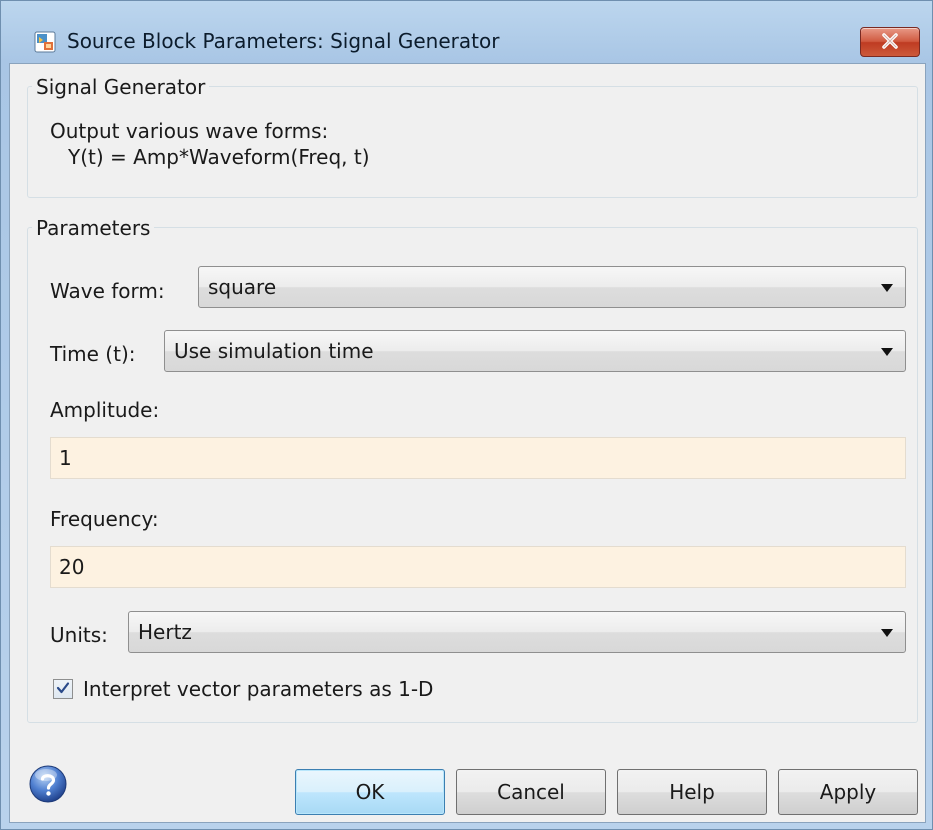 This screenshot has width=933, height=830. Describe the element at coordinates (692, 792) in the screenshot. I see `help-button: Help` at that location.